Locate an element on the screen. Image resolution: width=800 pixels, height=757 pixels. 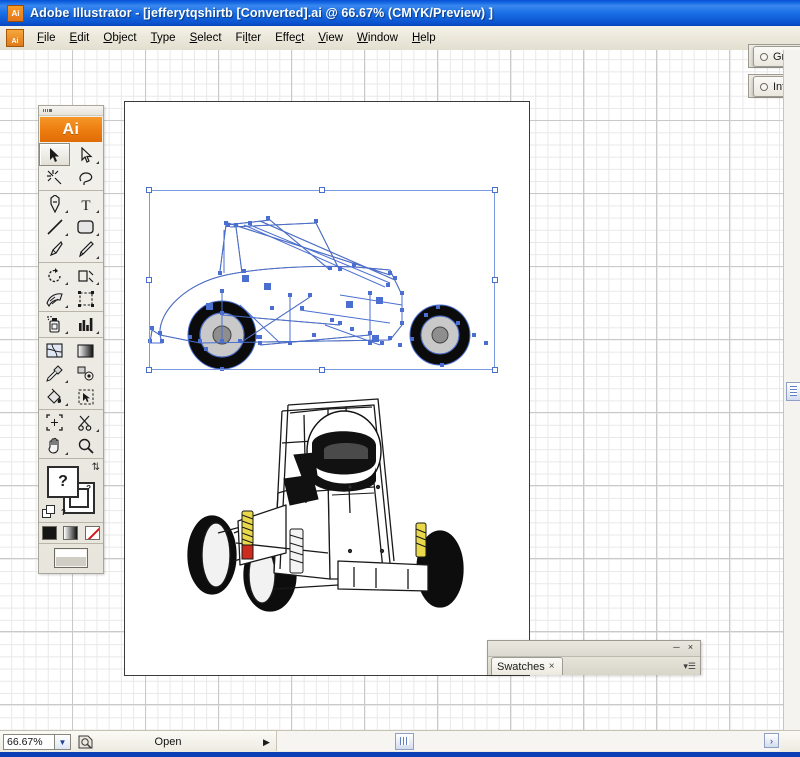
direct-selection-tool is located at coordinates (85, 154).